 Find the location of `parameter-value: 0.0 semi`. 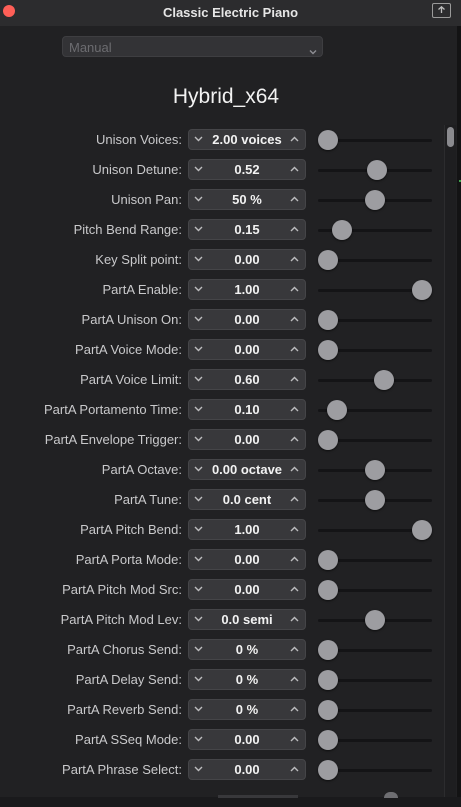

parameter-value: 0.0 semi is located at coordinates (247, 619).